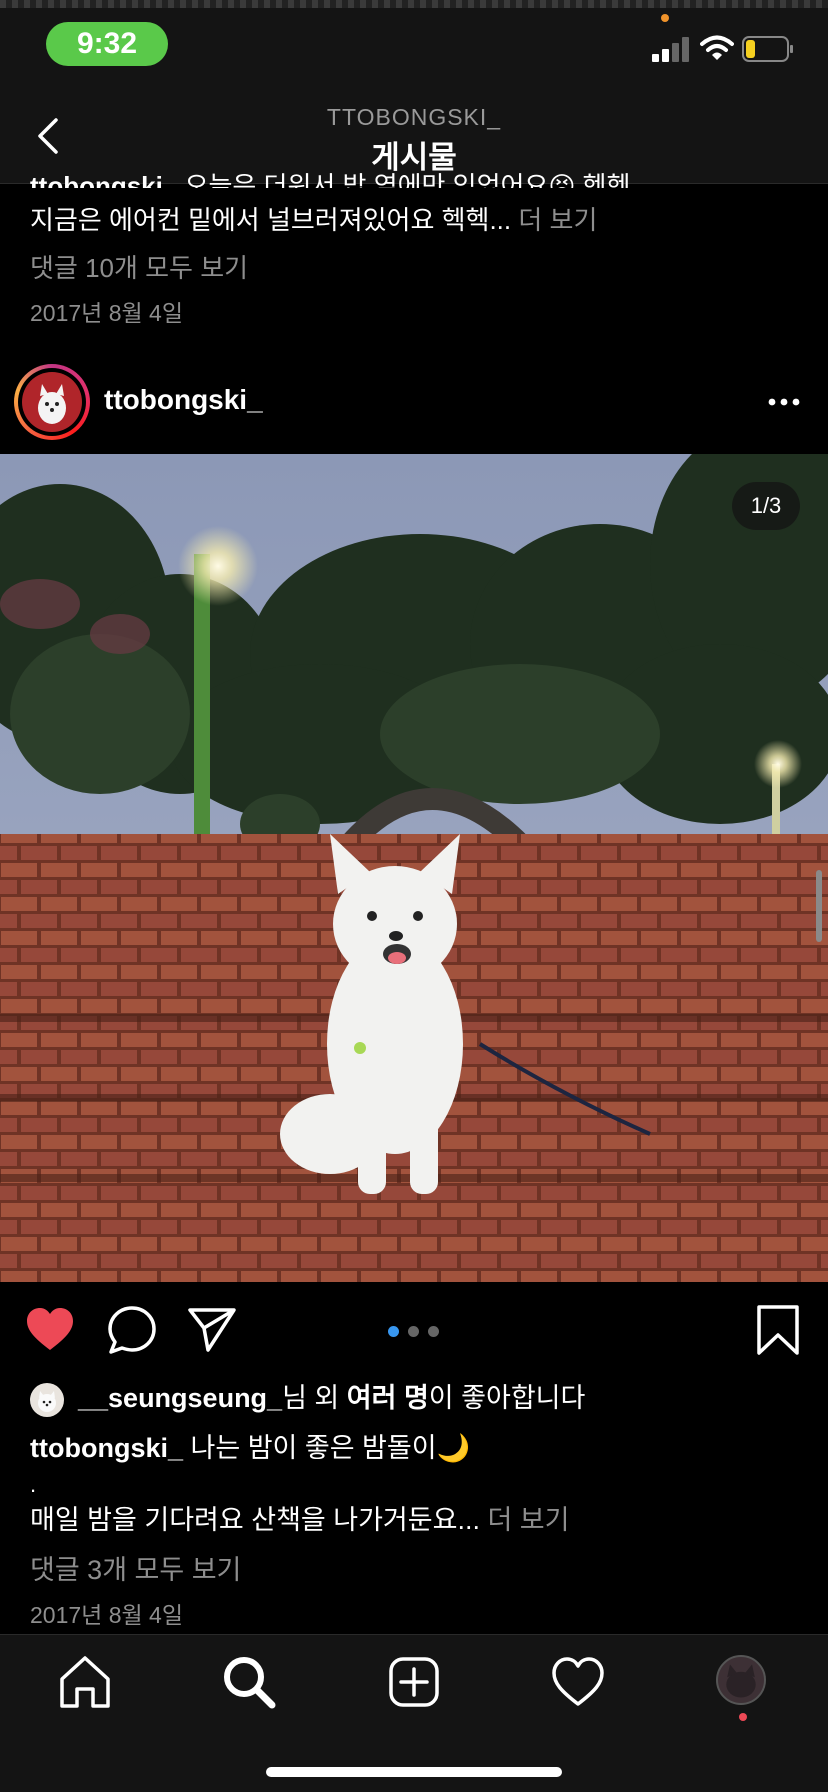  I want to click on photo-counter: 1/3, so click(766, 506).